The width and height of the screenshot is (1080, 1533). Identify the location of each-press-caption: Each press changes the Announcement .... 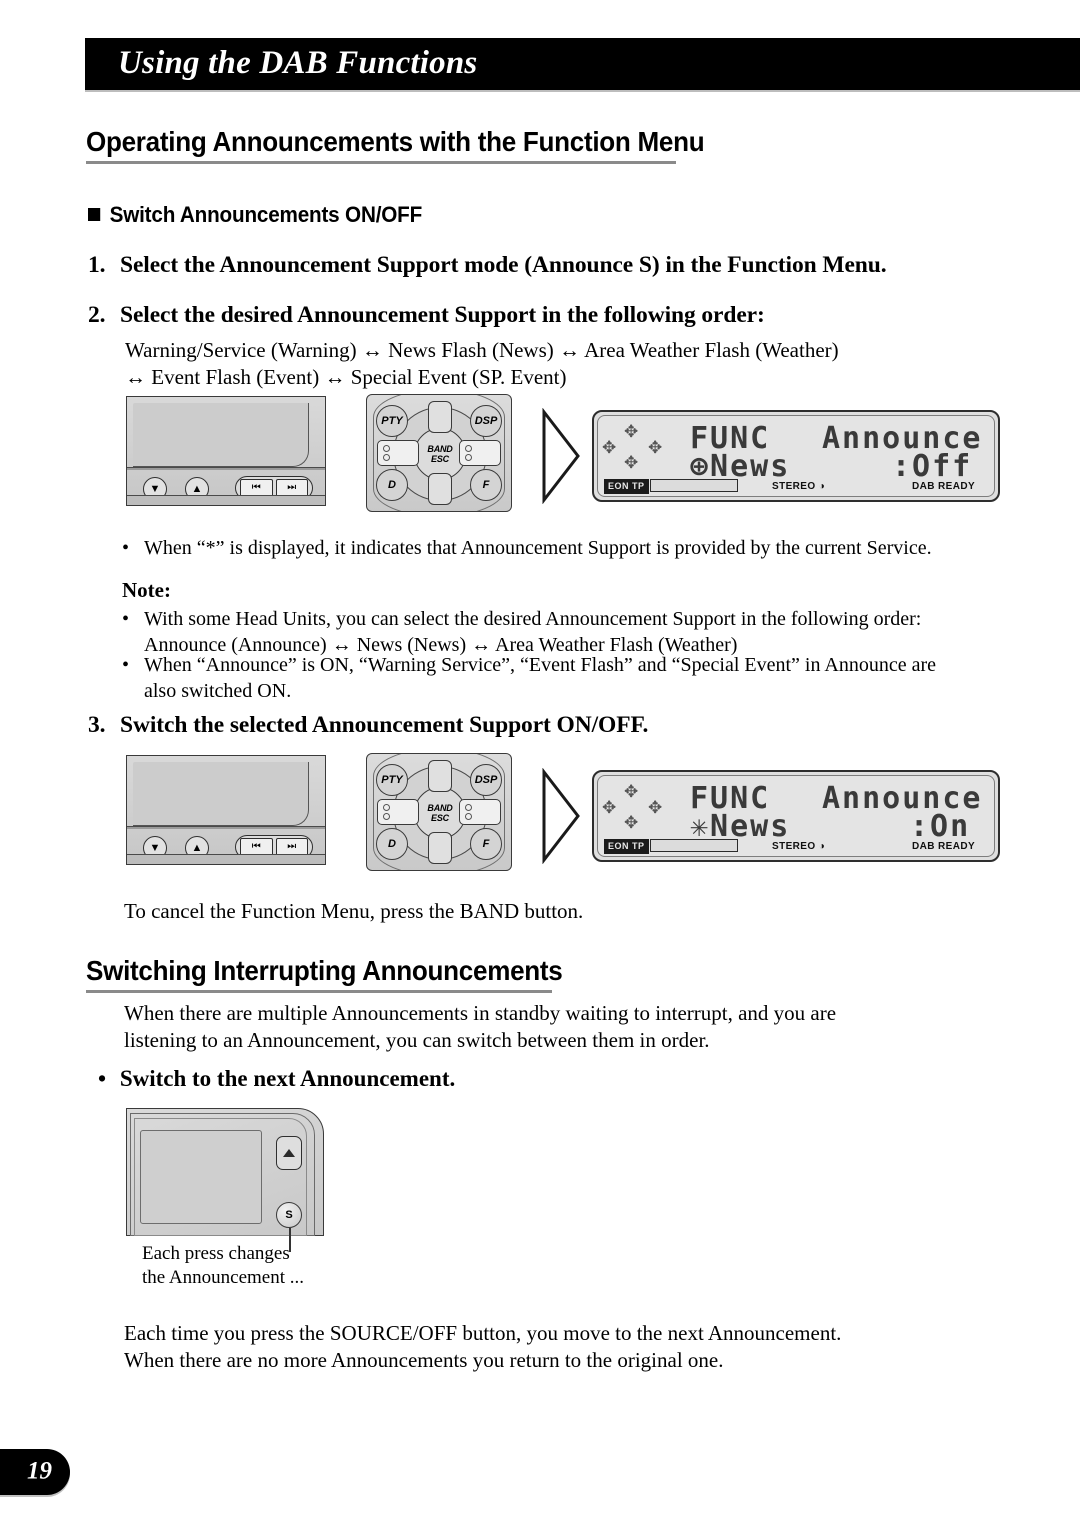
(272, 1266).